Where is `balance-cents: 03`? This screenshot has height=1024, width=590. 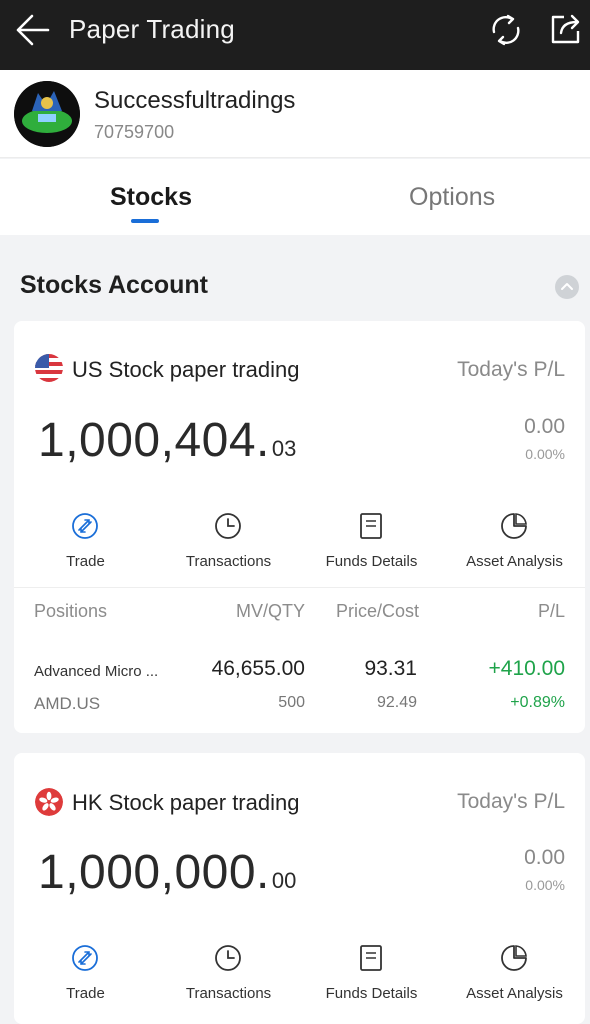
balance-cents: 03 is located at coordinates (284, 448).